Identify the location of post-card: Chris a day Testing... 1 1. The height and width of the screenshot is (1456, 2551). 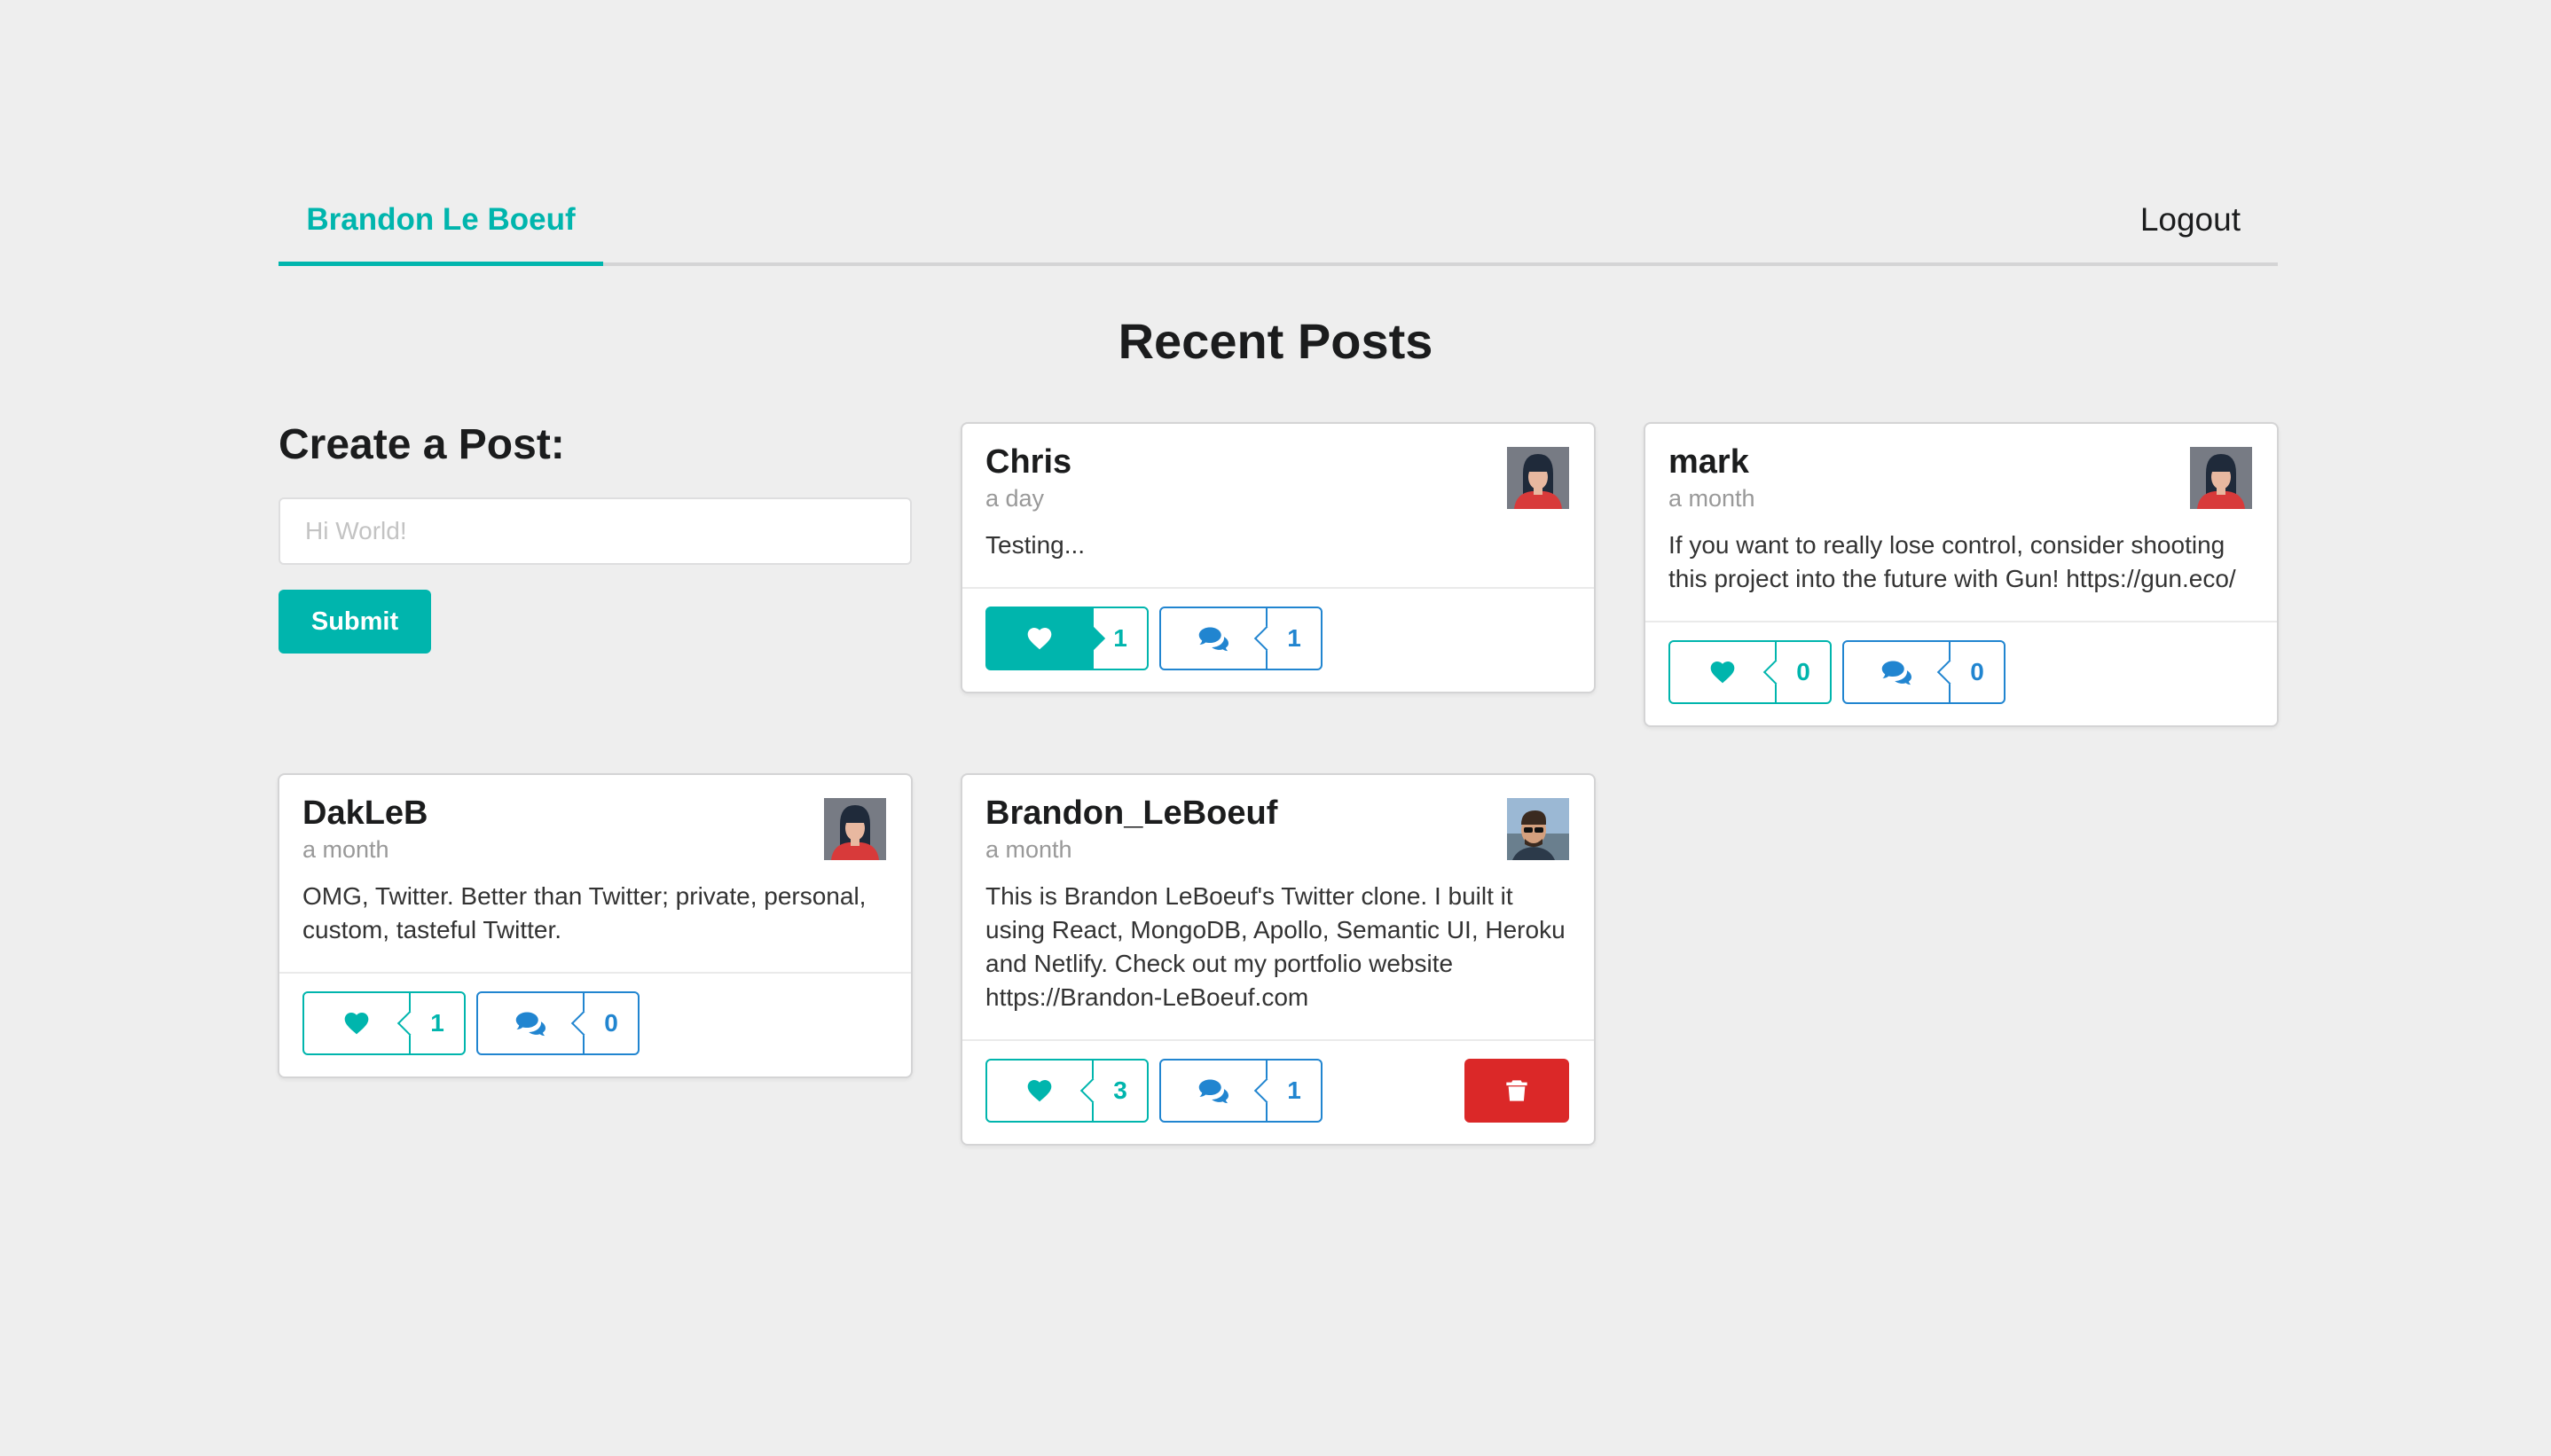
(1278, 557).